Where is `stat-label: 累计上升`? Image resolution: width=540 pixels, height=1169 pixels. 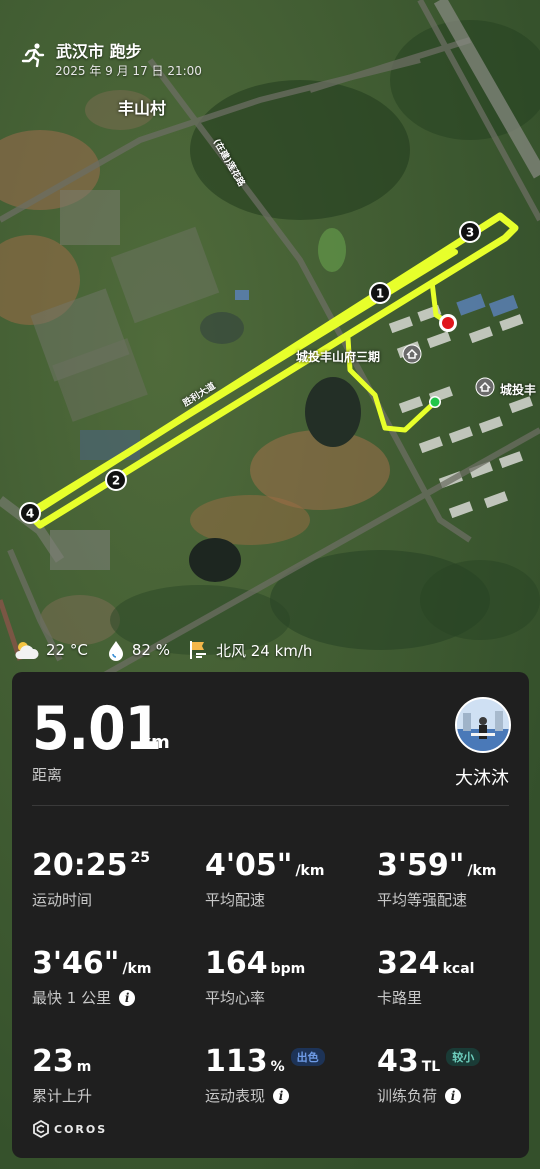 stat-label: 累计上升 is located at coordinates (62, 1096).